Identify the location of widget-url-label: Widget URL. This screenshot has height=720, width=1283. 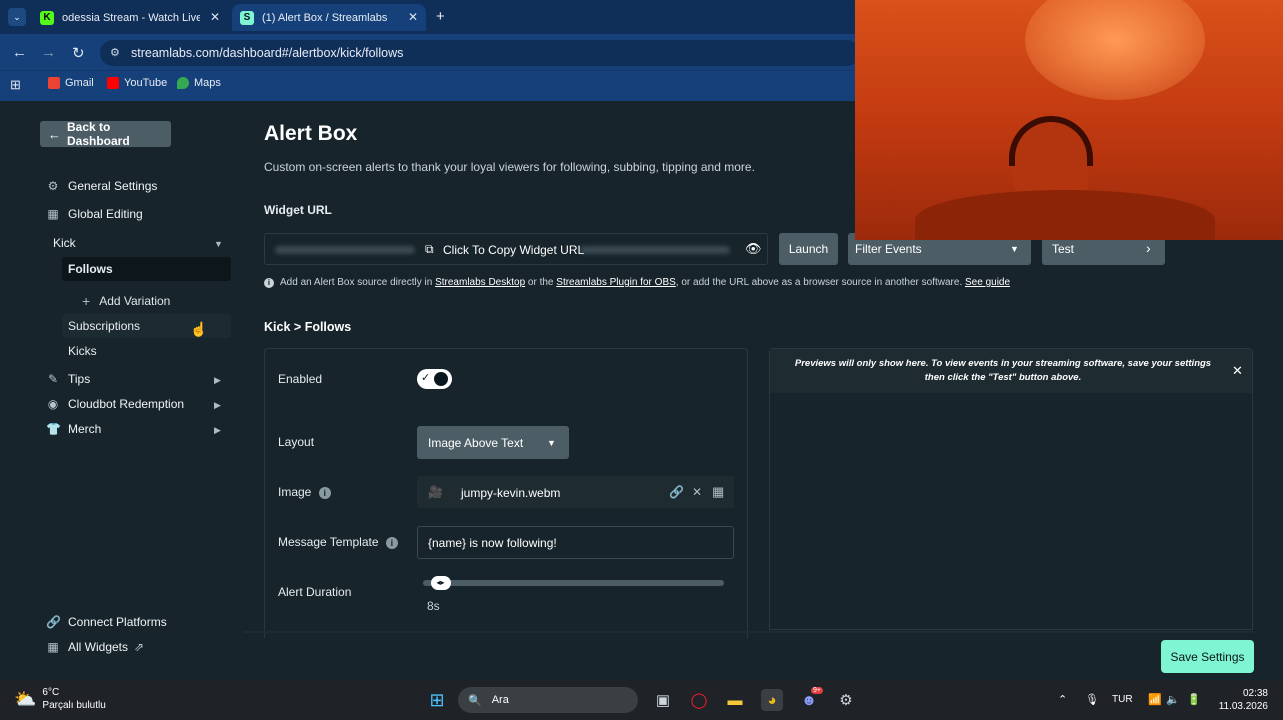
(298, 210).